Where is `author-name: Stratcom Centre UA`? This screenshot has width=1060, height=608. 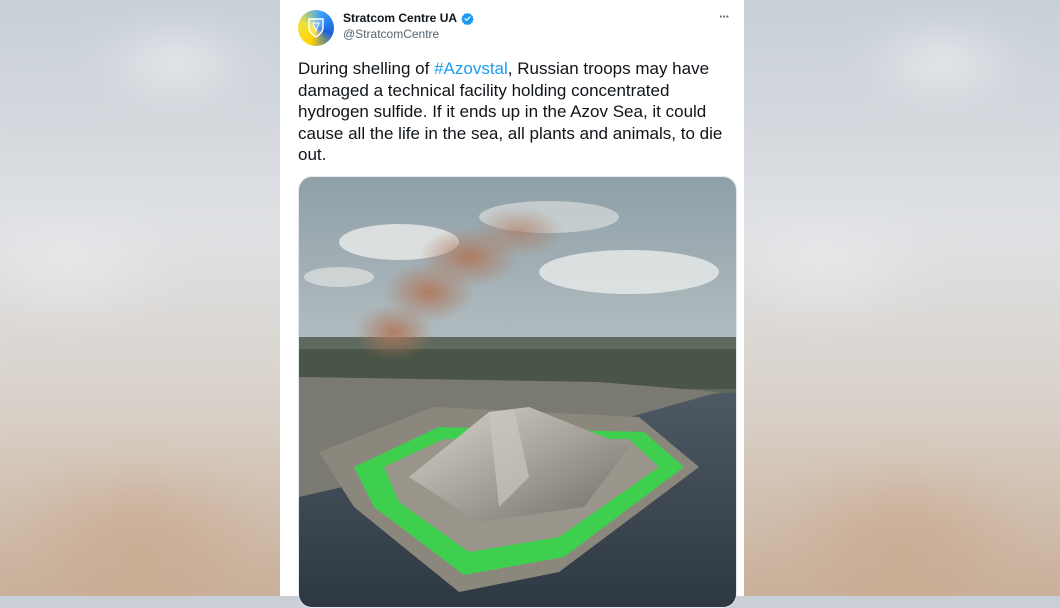
author-name: Stratcom Centre UA is located at coordinates (408, 18).